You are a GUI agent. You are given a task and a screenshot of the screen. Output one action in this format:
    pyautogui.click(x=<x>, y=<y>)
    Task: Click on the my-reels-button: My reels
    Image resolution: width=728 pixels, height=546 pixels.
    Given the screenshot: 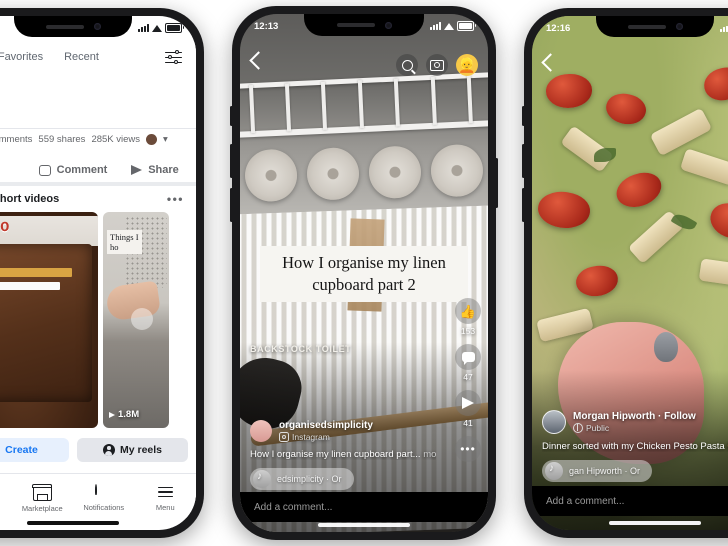 What is the action you would take?
    pyautogui.click(x=132, y=450)
    